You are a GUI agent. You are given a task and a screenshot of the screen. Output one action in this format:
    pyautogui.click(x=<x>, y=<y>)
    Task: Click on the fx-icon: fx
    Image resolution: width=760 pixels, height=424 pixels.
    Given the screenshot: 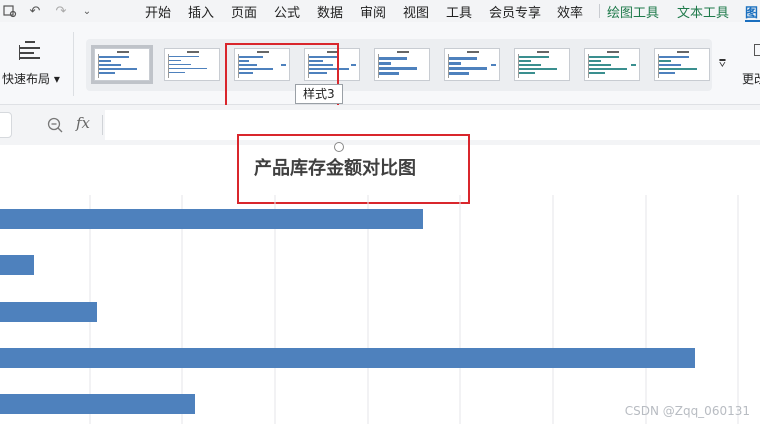 What is the action you would take?
    pyautogui.click(x=83, y=123)
    